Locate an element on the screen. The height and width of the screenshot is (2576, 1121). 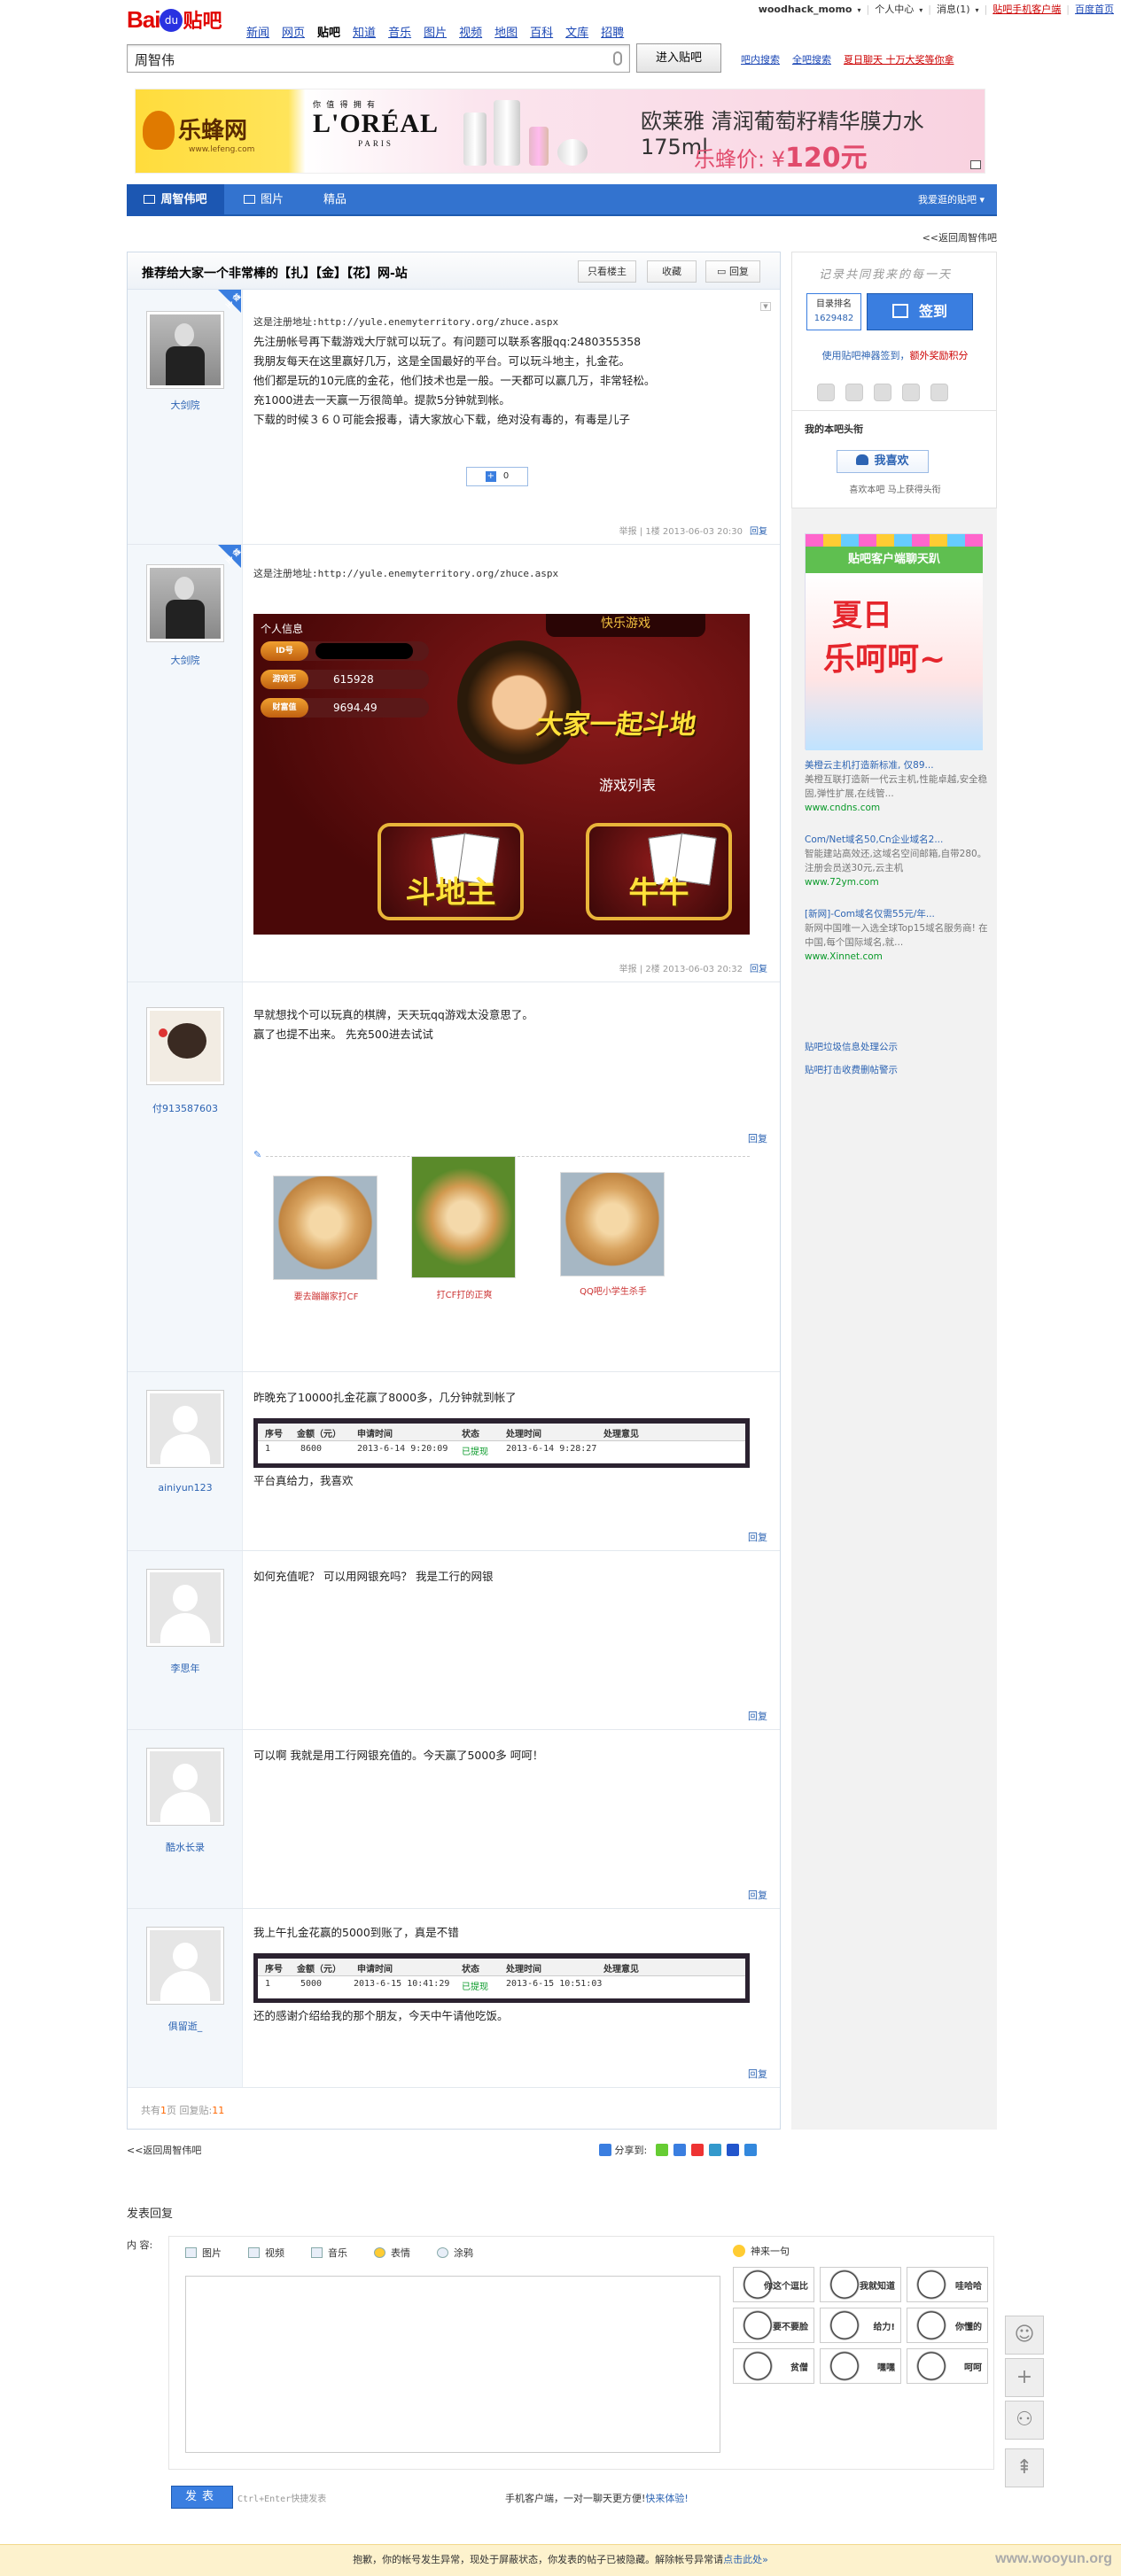
nav-web: 网页 is located at coordinates (293, 33).